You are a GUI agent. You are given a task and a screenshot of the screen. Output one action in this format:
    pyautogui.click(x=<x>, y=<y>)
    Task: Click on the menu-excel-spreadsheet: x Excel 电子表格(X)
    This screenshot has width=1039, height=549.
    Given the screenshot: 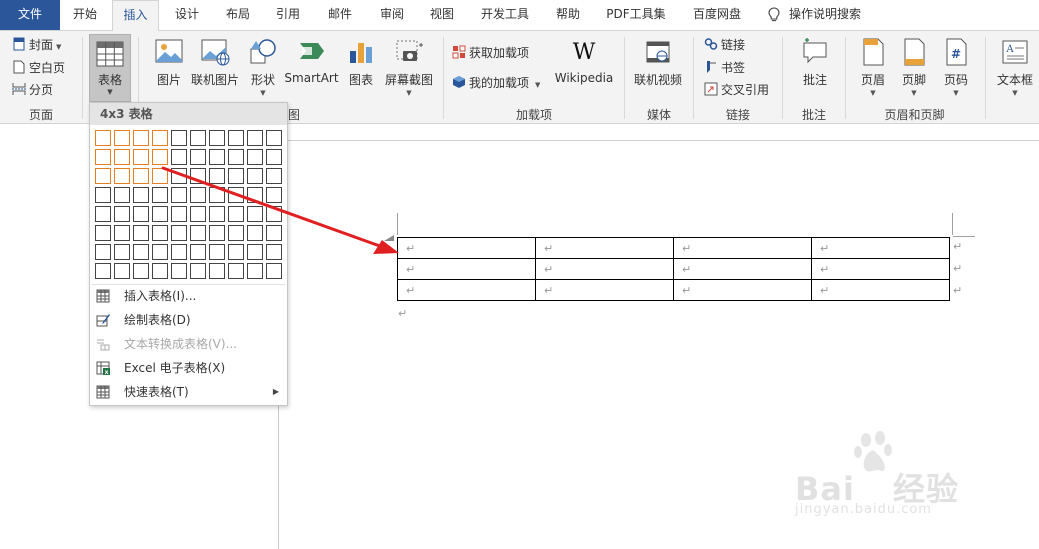 What is the action you would take?
    pyautogui.click(x=188, y=368)
    